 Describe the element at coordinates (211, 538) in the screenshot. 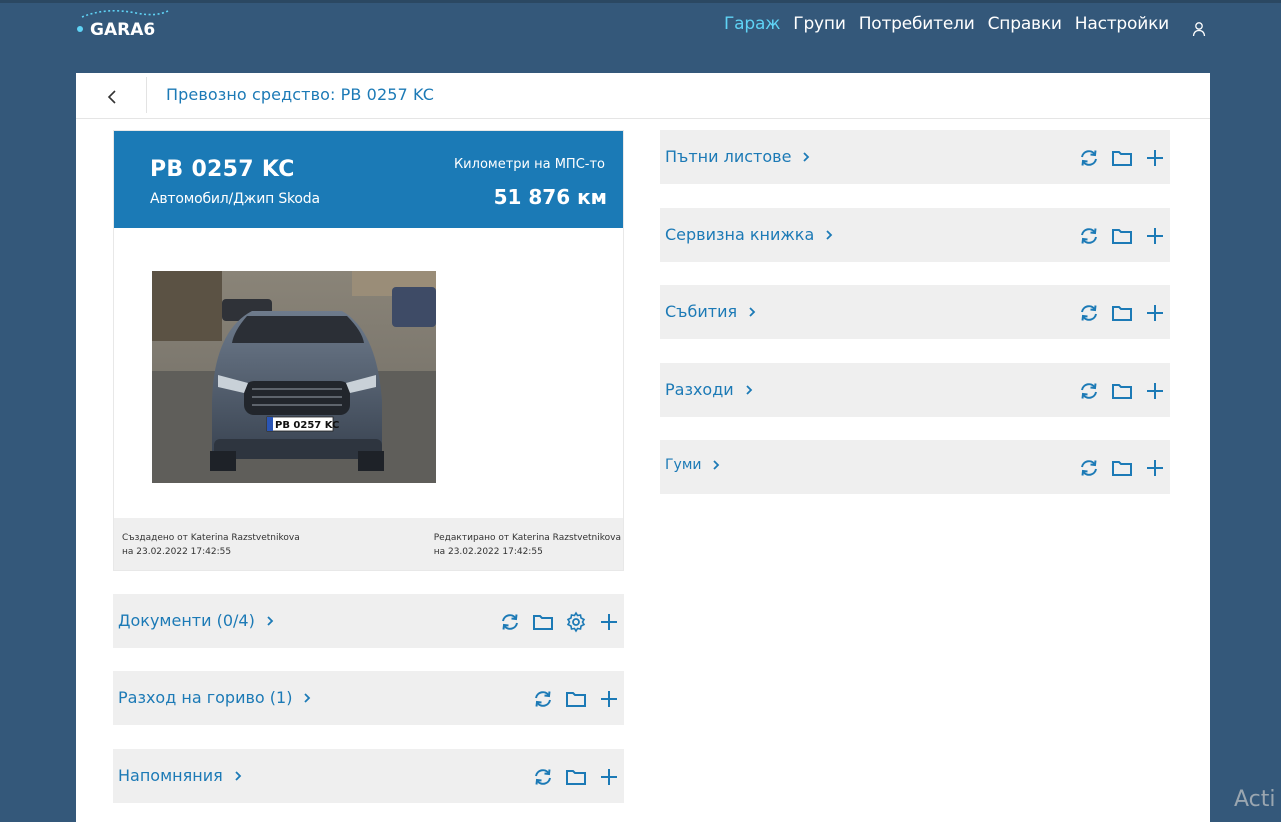

I see `created-by: Създадено от Katerina Razstvetnikova` at that location.